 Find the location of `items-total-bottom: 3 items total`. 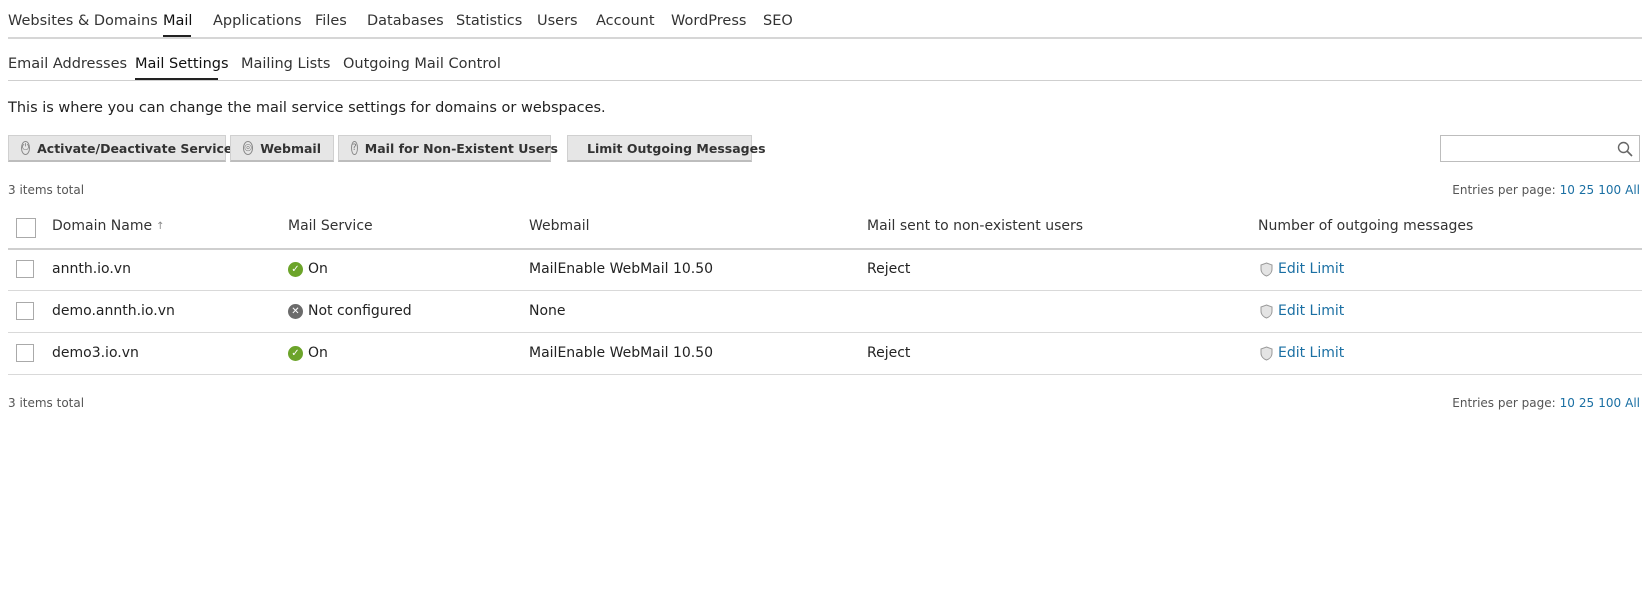

items-total-bottom: 3 items total is located at coordinates (46, 403).